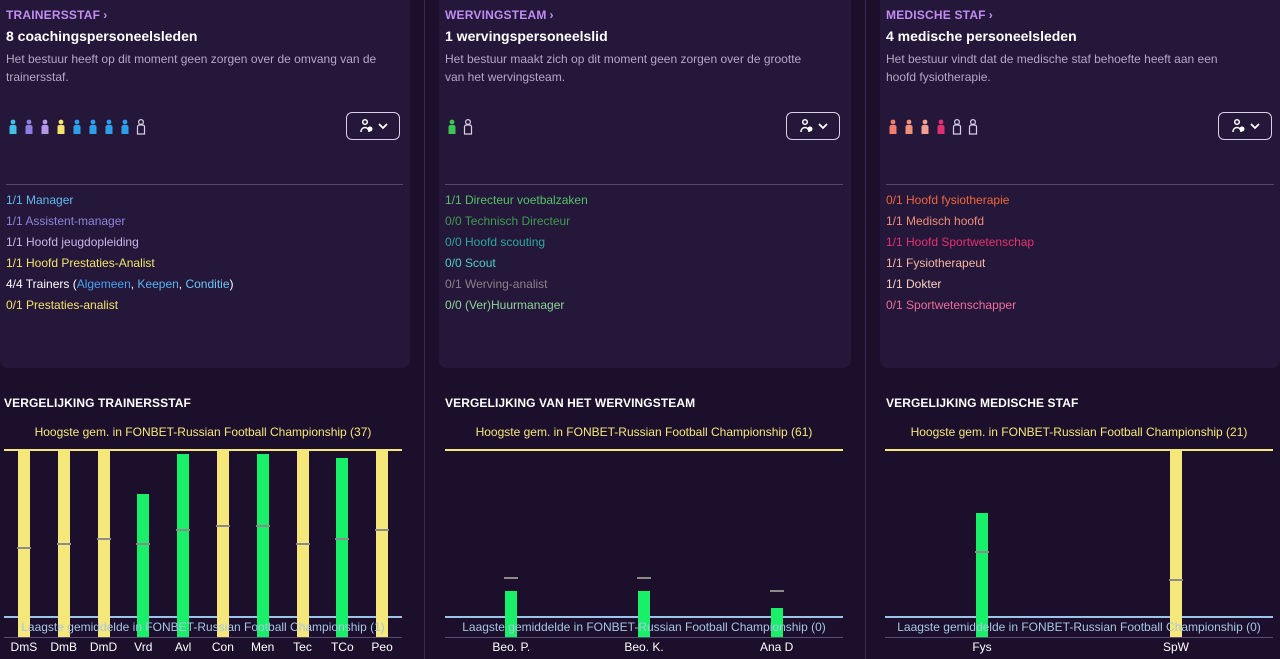 The width and height of the screenshot is (1280, 659). What do you see at coordinates (207, 284) in the screenshot?
I see `trainer-type-fitness: Conditie` at bounding box center [207, 284].